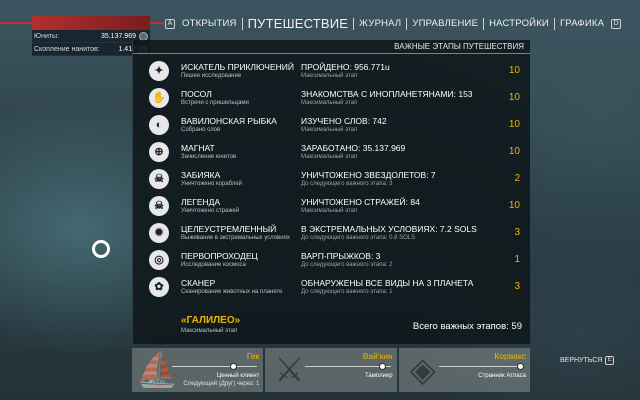  What do you see at coordinates (219, 256) in the screenshot?
I see `milestone-name: ПЕРВОПРОХОДЕЦ` at bounding box center [219, 256].